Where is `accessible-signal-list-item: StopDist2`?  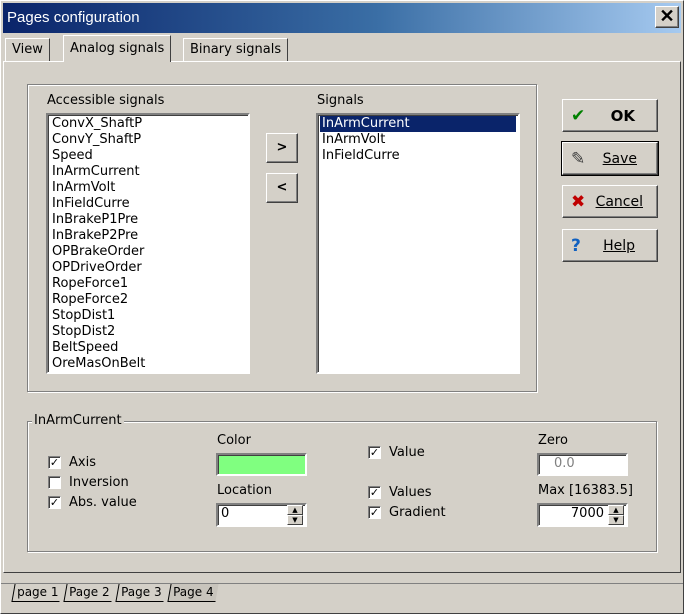 accessible-signal-list-item: StopDist2 is located at coordinates (148, 332).